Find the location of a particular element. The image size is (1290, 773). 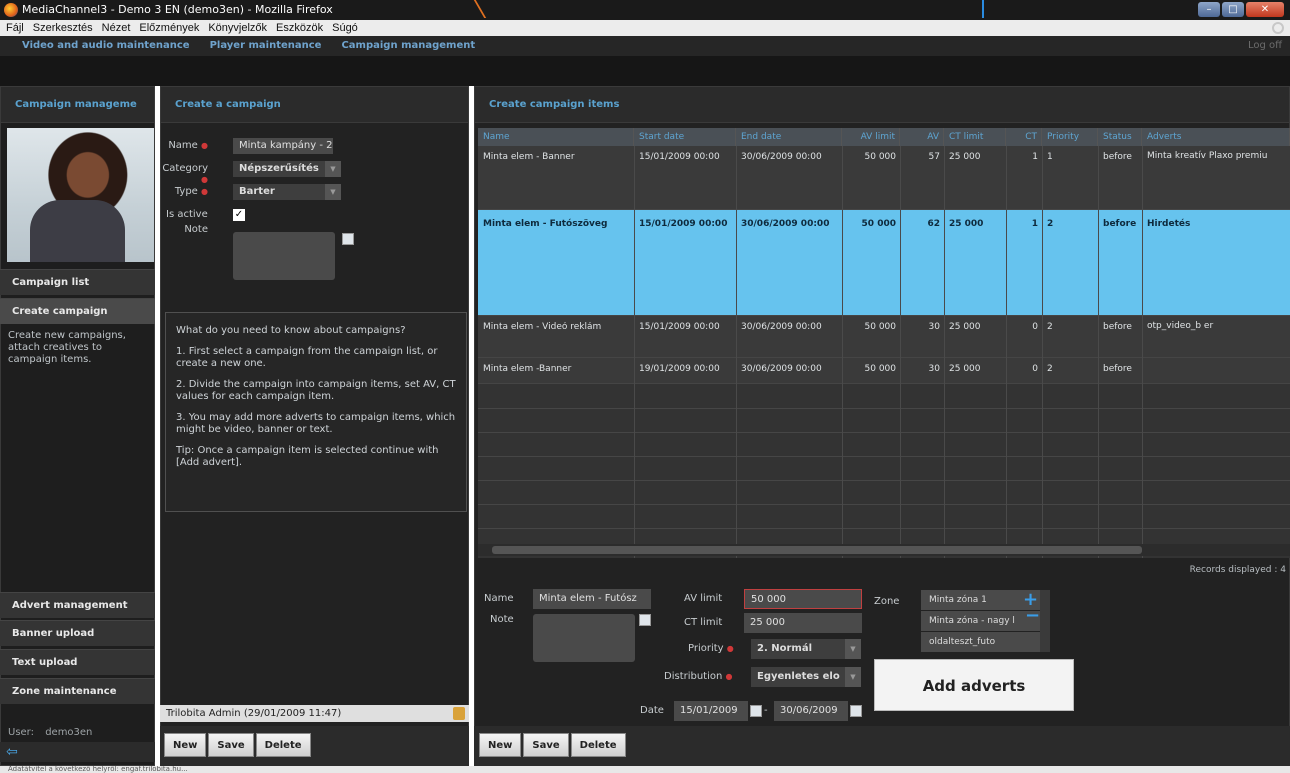

delete-campaign-button: Delete is located at coordinates (283, 745).